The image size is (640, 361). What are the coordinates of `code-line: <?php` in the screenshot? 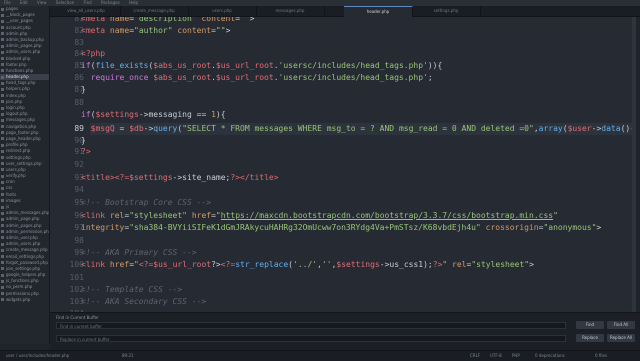 It's located at (93, 53).